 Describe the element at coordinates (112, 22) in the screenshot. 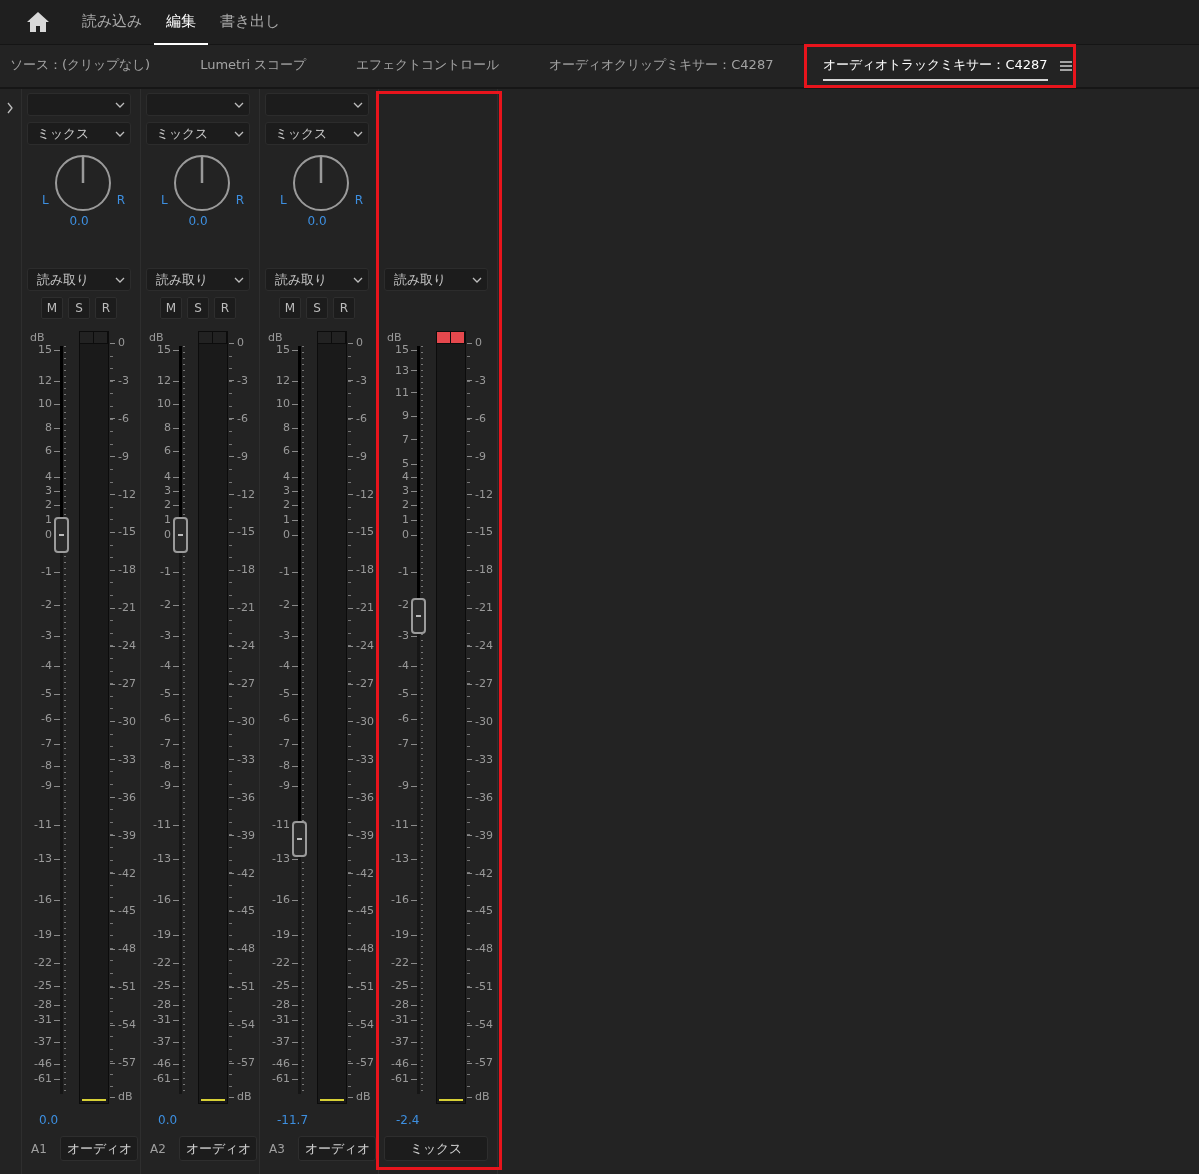

I see `workspace-tab: 読み込み` at that location.